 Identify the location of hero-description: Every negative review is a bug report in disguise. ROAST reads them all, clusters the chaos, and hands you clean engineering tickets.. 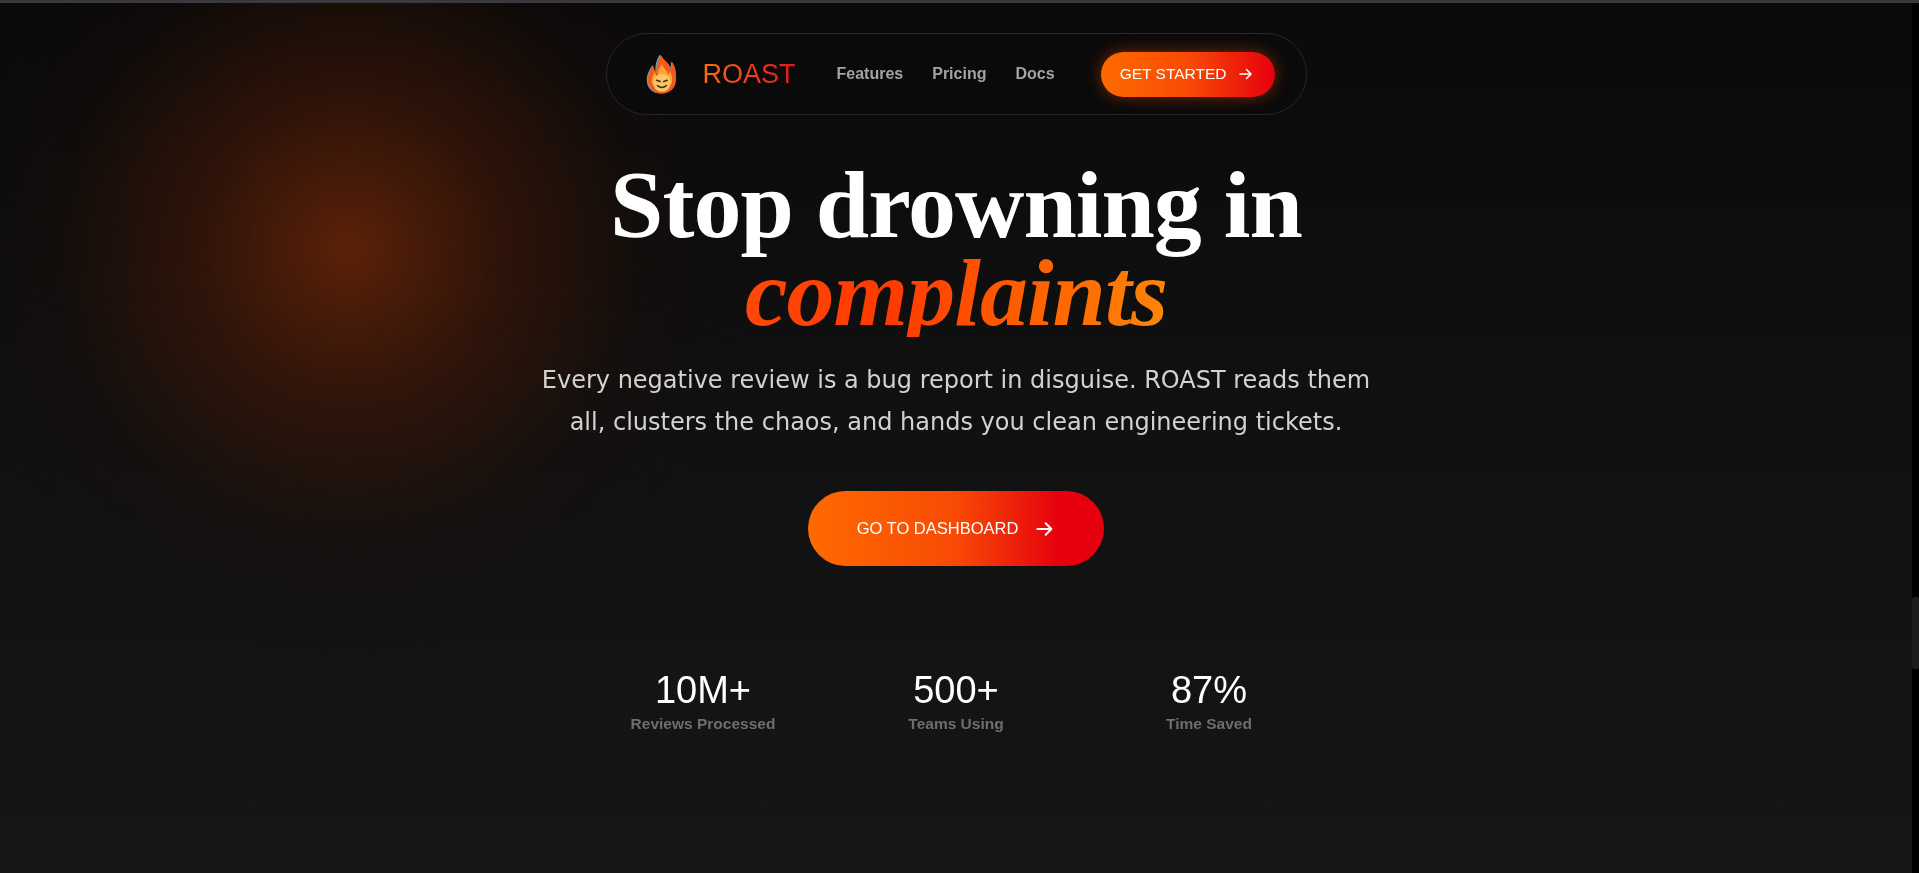
(956, 401).